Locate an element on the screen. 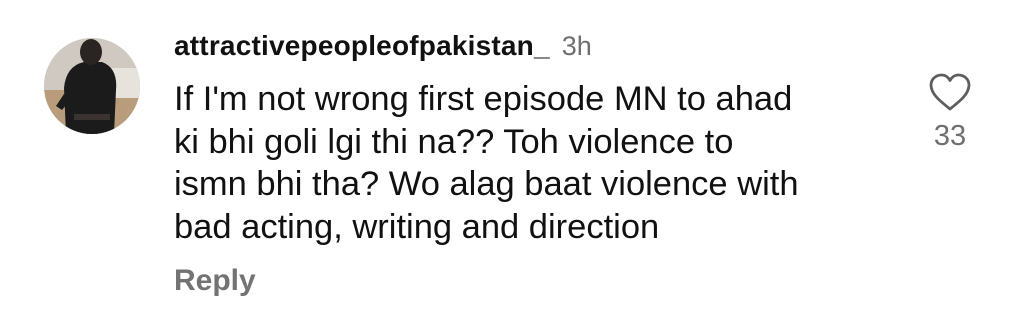 This screenshot has width=1024, height=316. like-count: 33 is located at coordinates (950, 136).